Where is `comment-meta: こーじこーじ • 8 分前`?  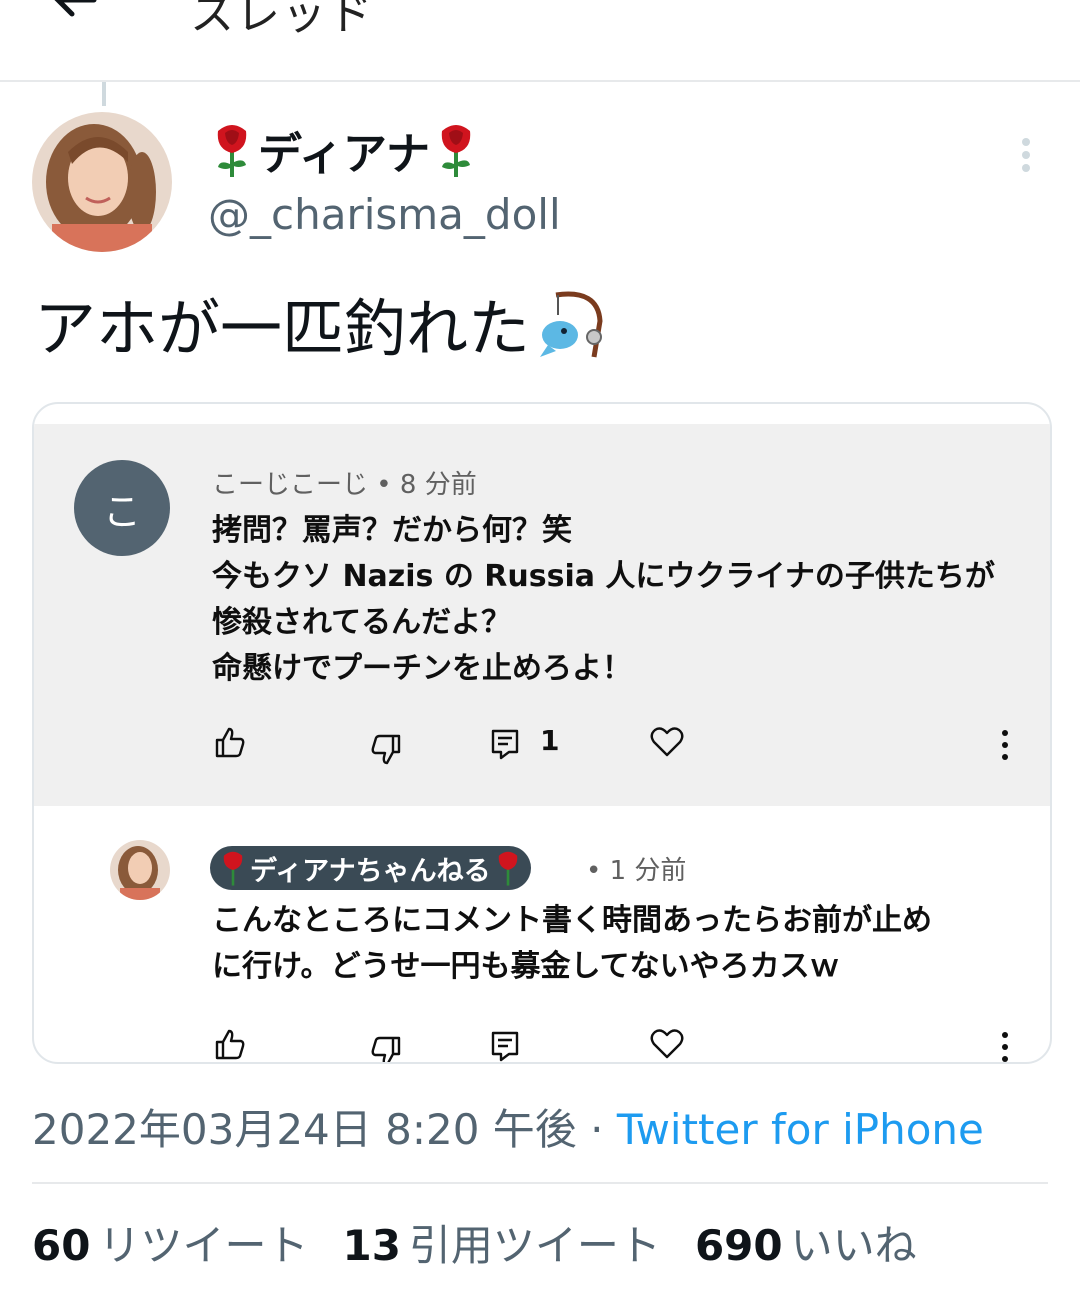
comment-meta: こーじこーじ • 8 分前 is located at coordinates (344, 482).